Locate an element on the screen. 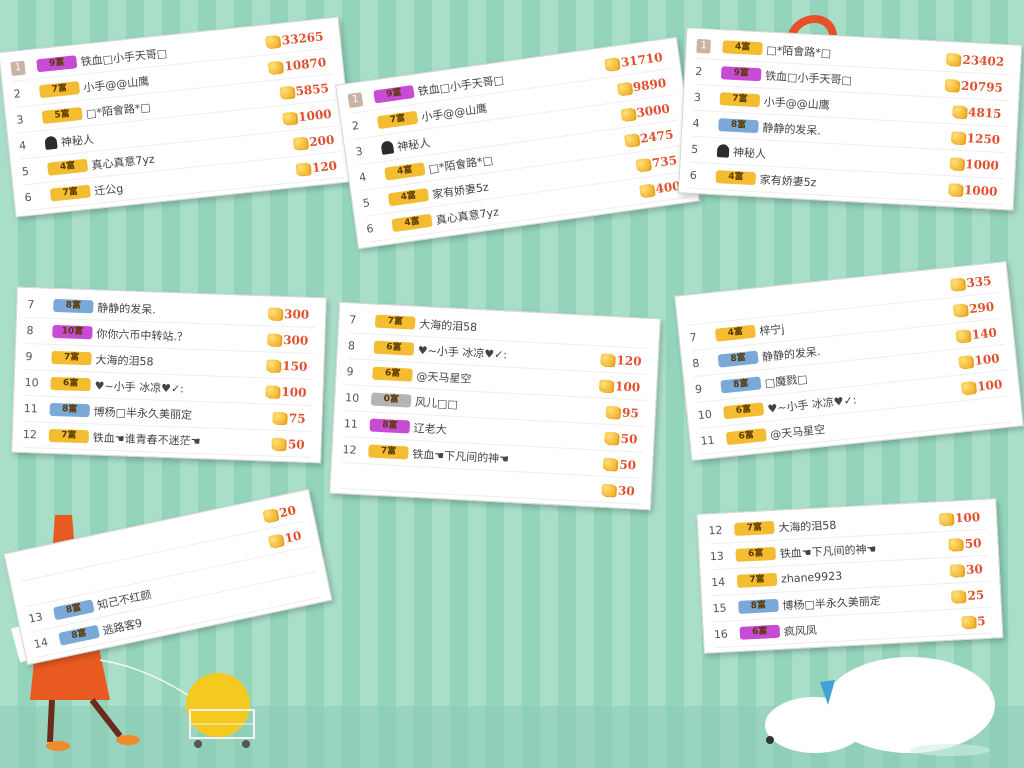  wealth-level-badge: 0富 is located at coordinates (391, 400).